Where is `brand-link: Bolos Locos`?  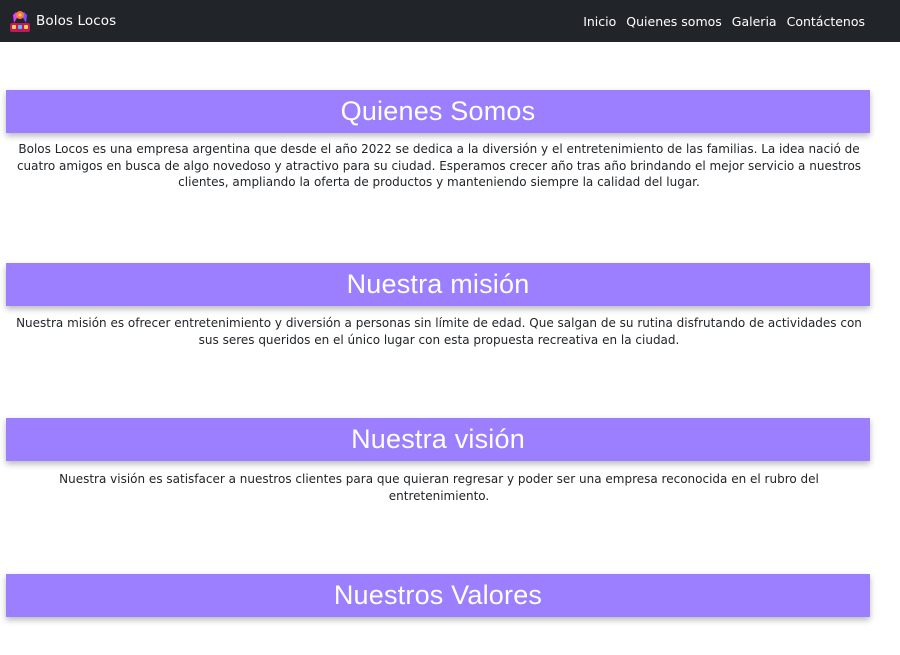
brand-link: Bolos Locos is located at coordinates (62, 21).